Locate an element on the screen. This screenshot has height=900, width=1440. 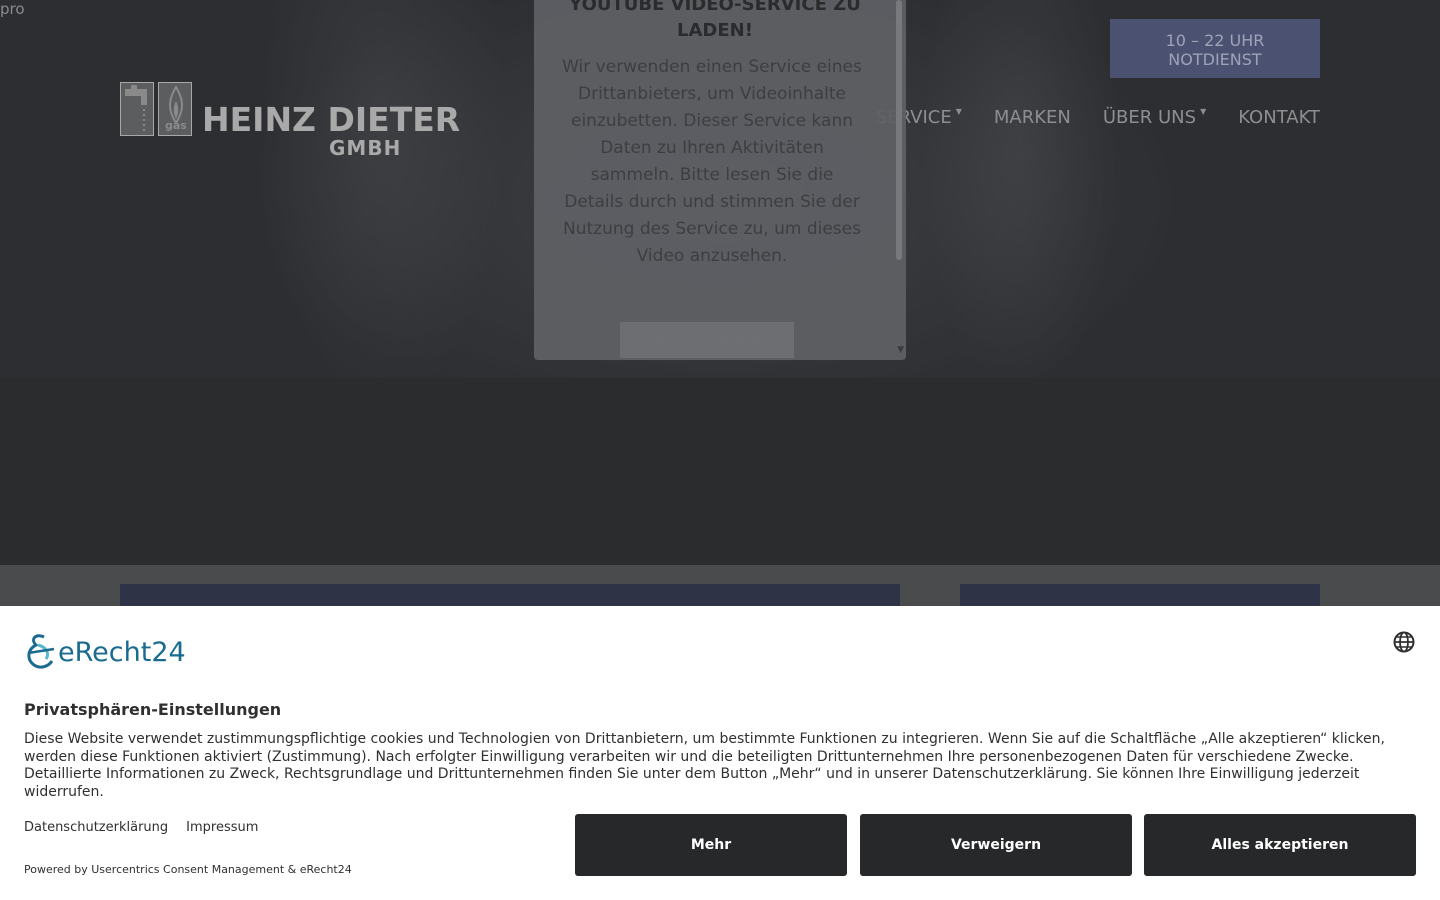
erecht24-logo: eRecht24 is located at coordinates (105, 649).